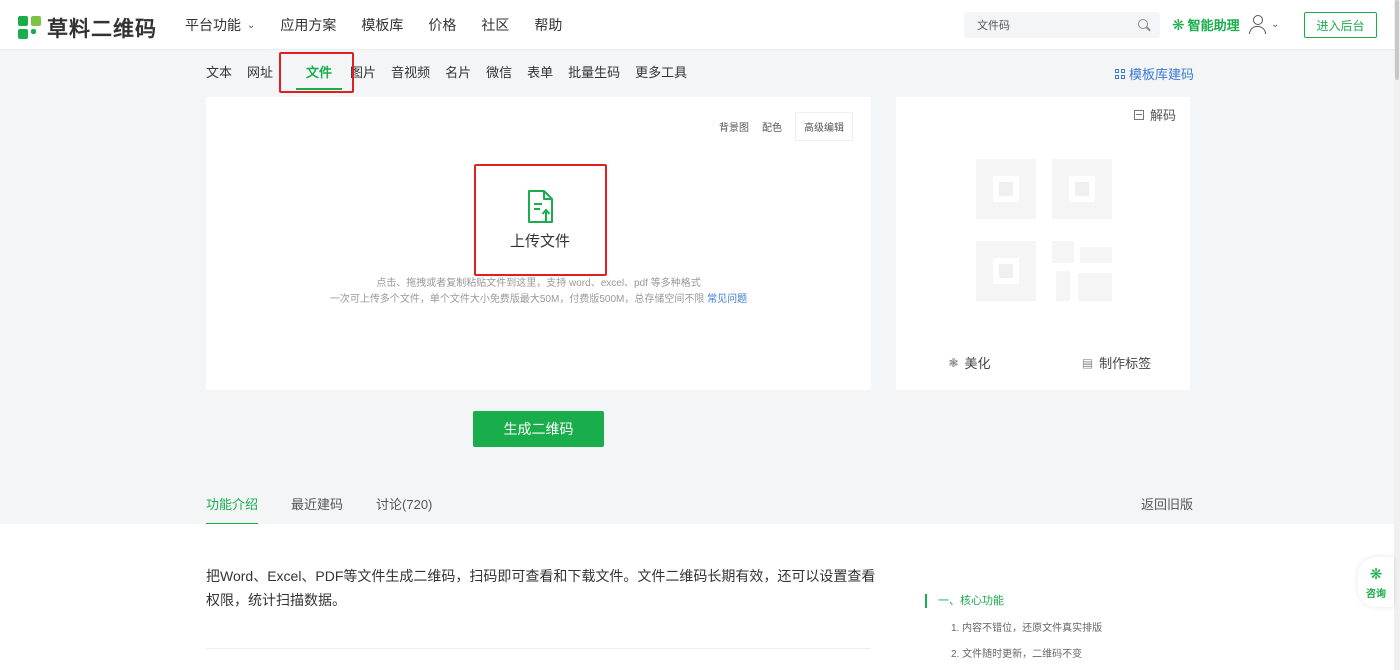 The image size is (1400, 670). Describe the element at coordinates (540, 220) in the screenshot. I see `highlight-box-upload` at that location.